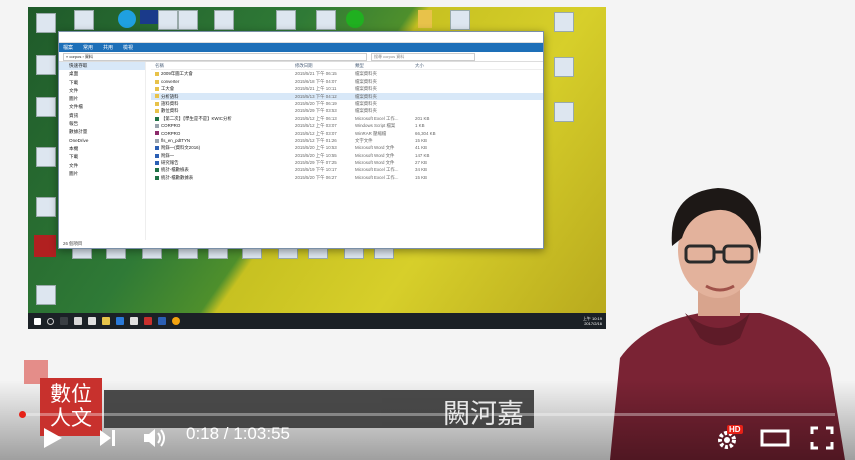 This screenshot has width=855, height=460. Describe the element at coordinates (215, 56) in the screenshot. I see `address-bar: « corpos › 資料` at that location.